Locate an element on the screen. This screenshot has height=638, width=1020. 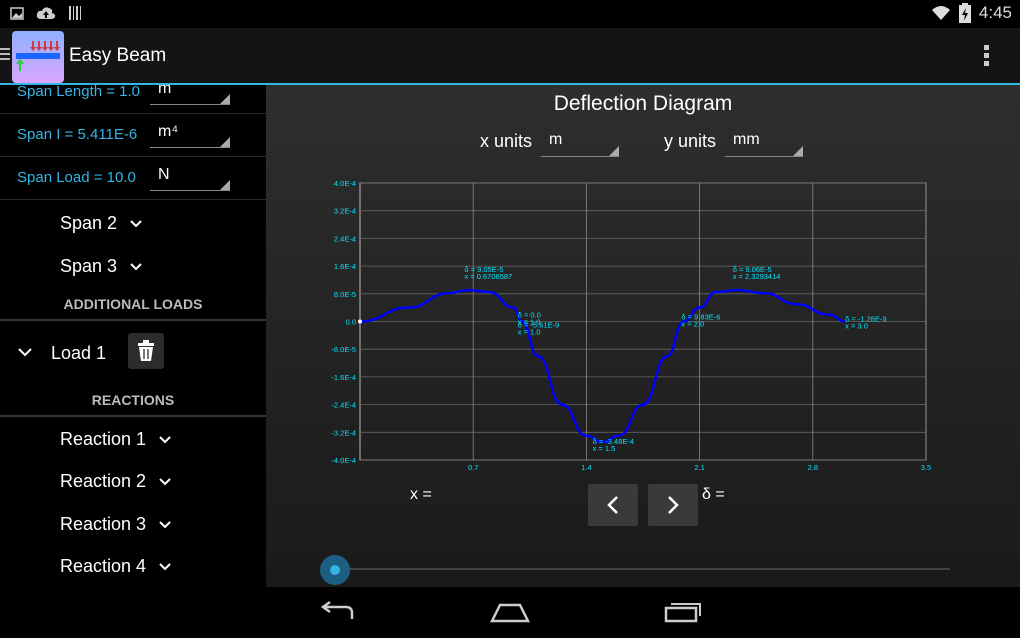
barcode-icon is located at coordinates (75, 13).